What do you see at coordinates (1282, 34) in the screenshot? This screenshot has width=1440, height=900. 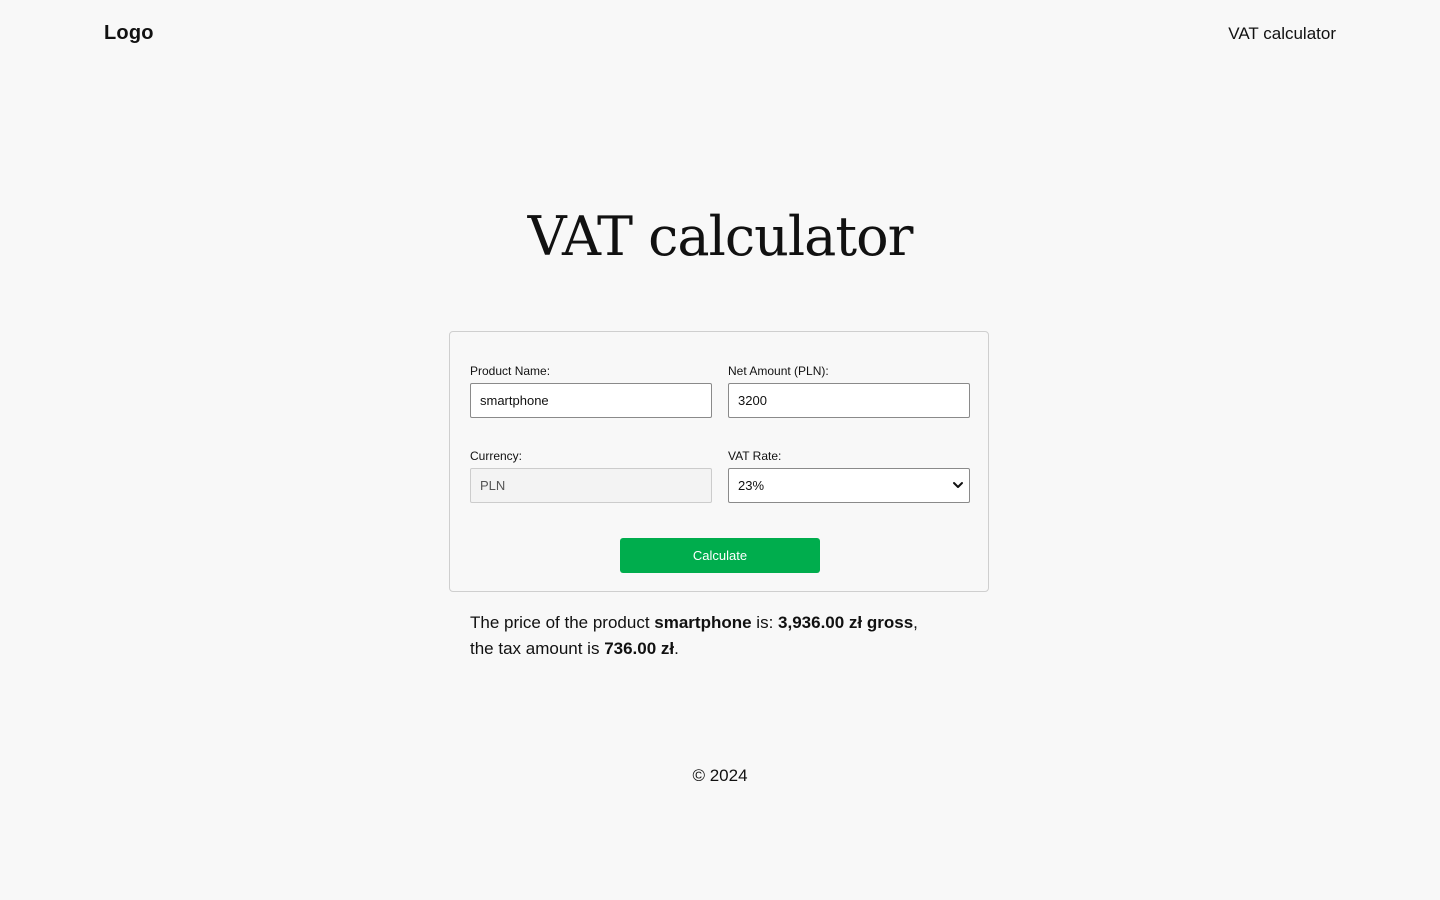 I see `nav-link-vat-calculator: VAT calculator` at bounding box center [1282, 34].